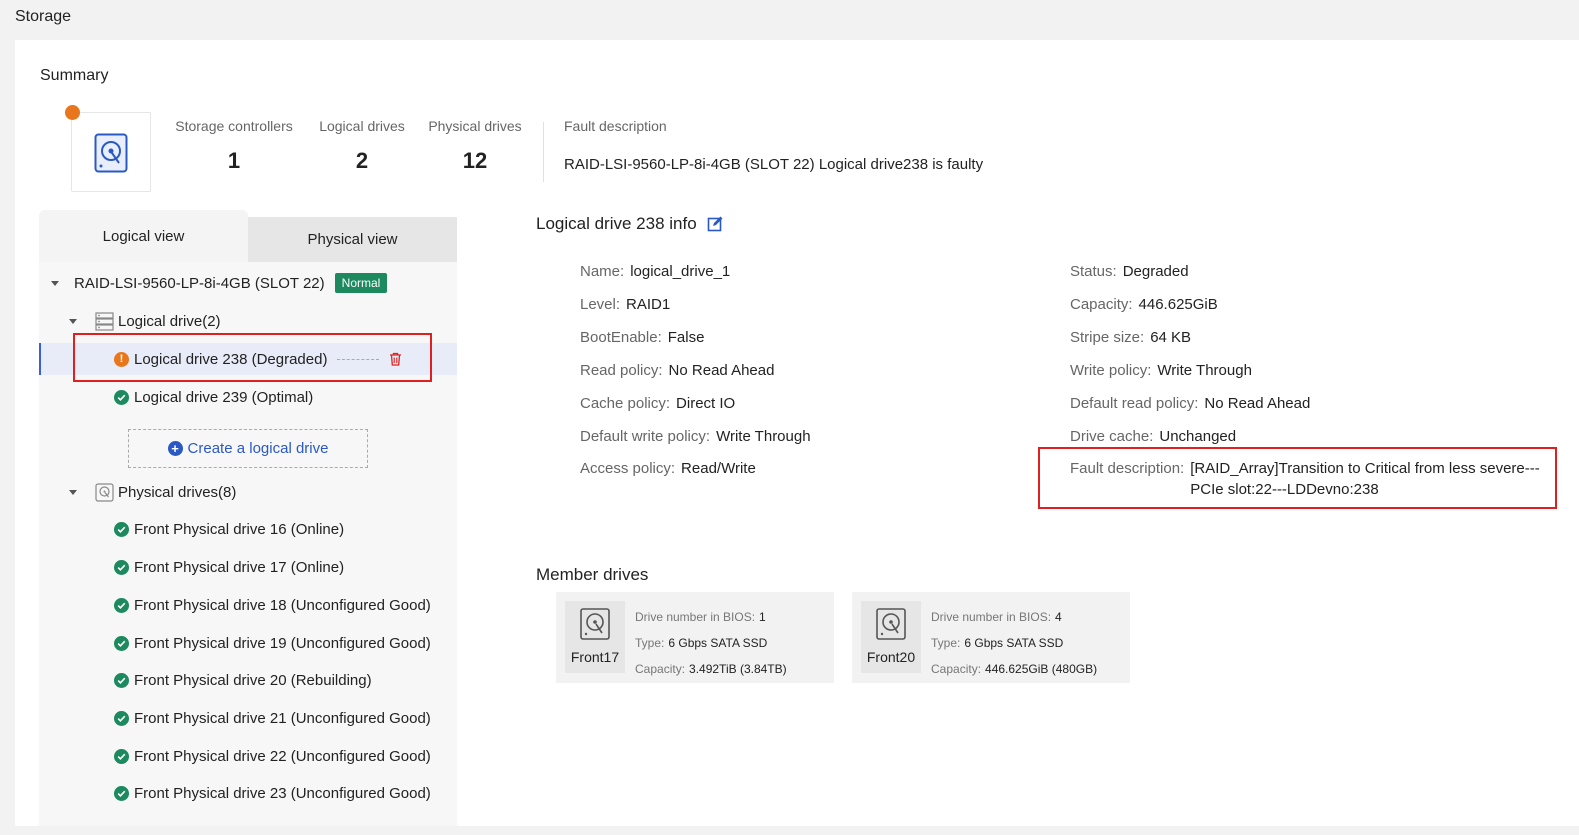 The width and height of the screenshot is (1579, 835). Describe the element at coordinates (361, 283) in the screenshot. I see `status-badge: Normal` at that location.